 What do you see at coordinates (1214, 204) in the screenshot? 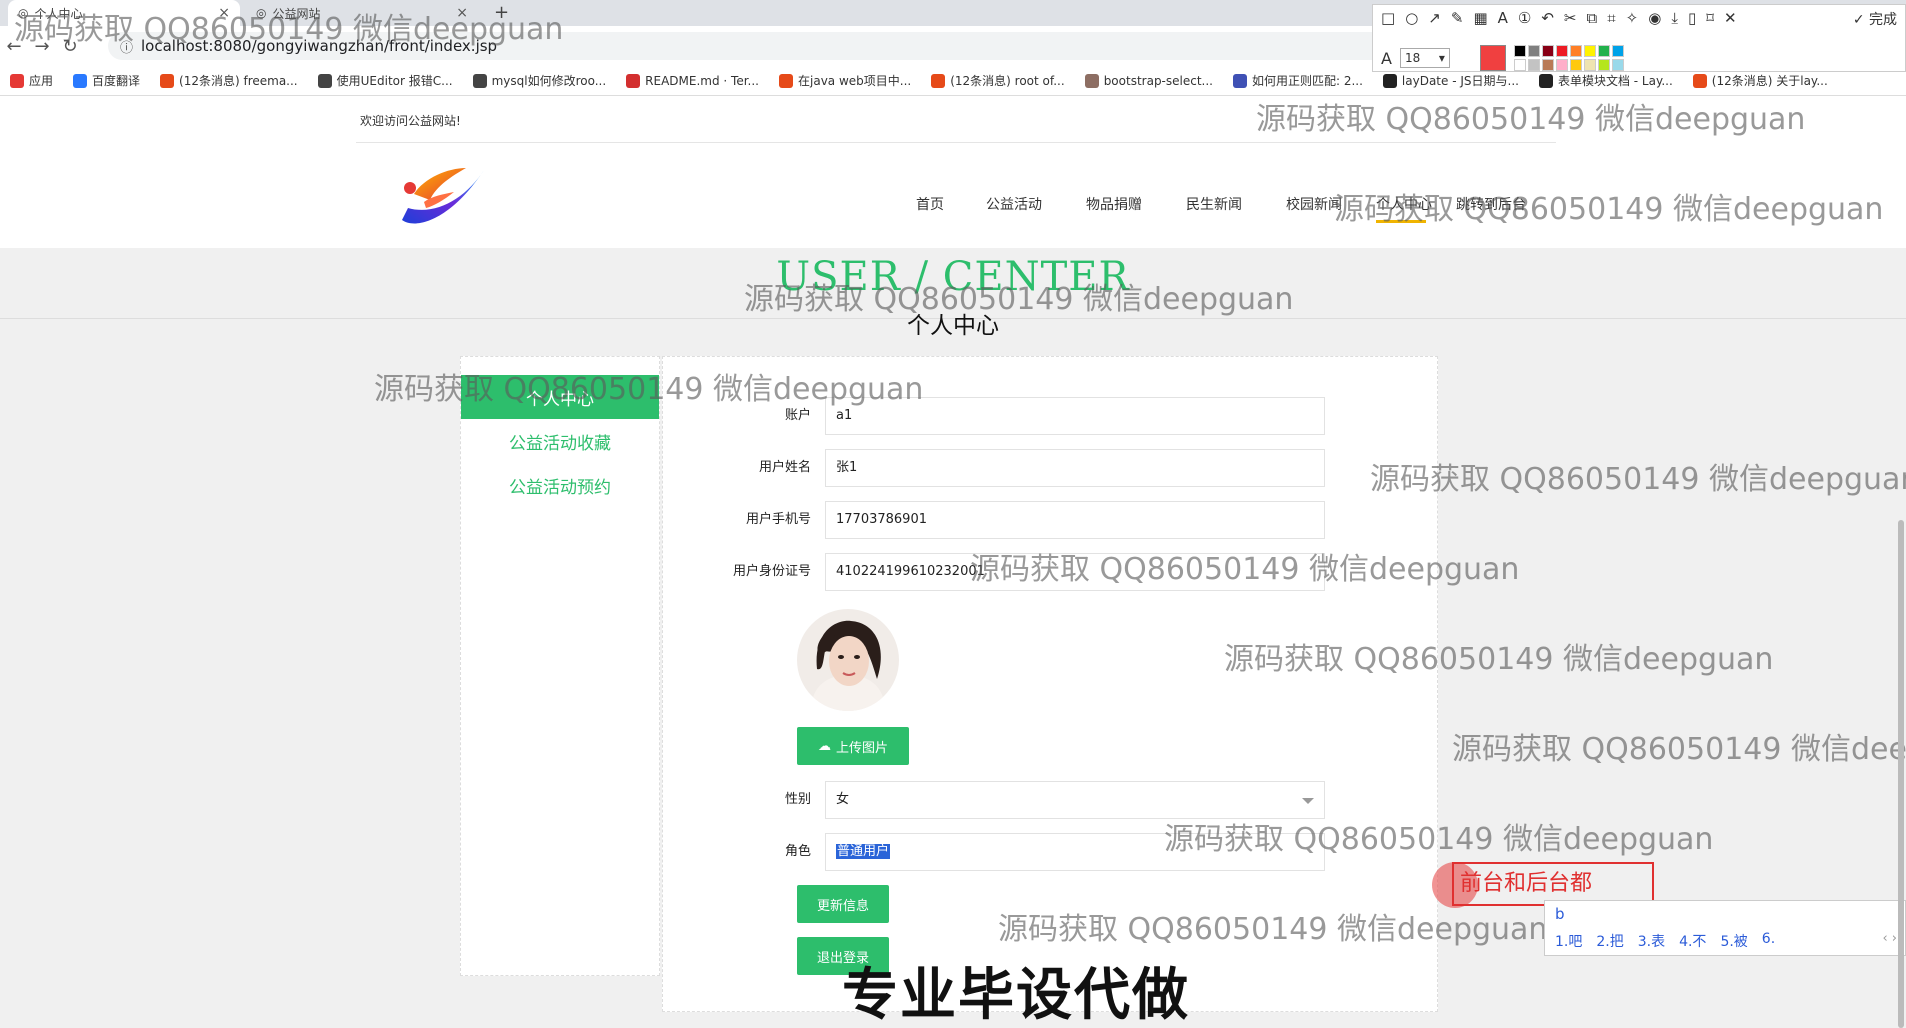
I see `nav-item: 民生新闻` at bounding box center [1214, 204].